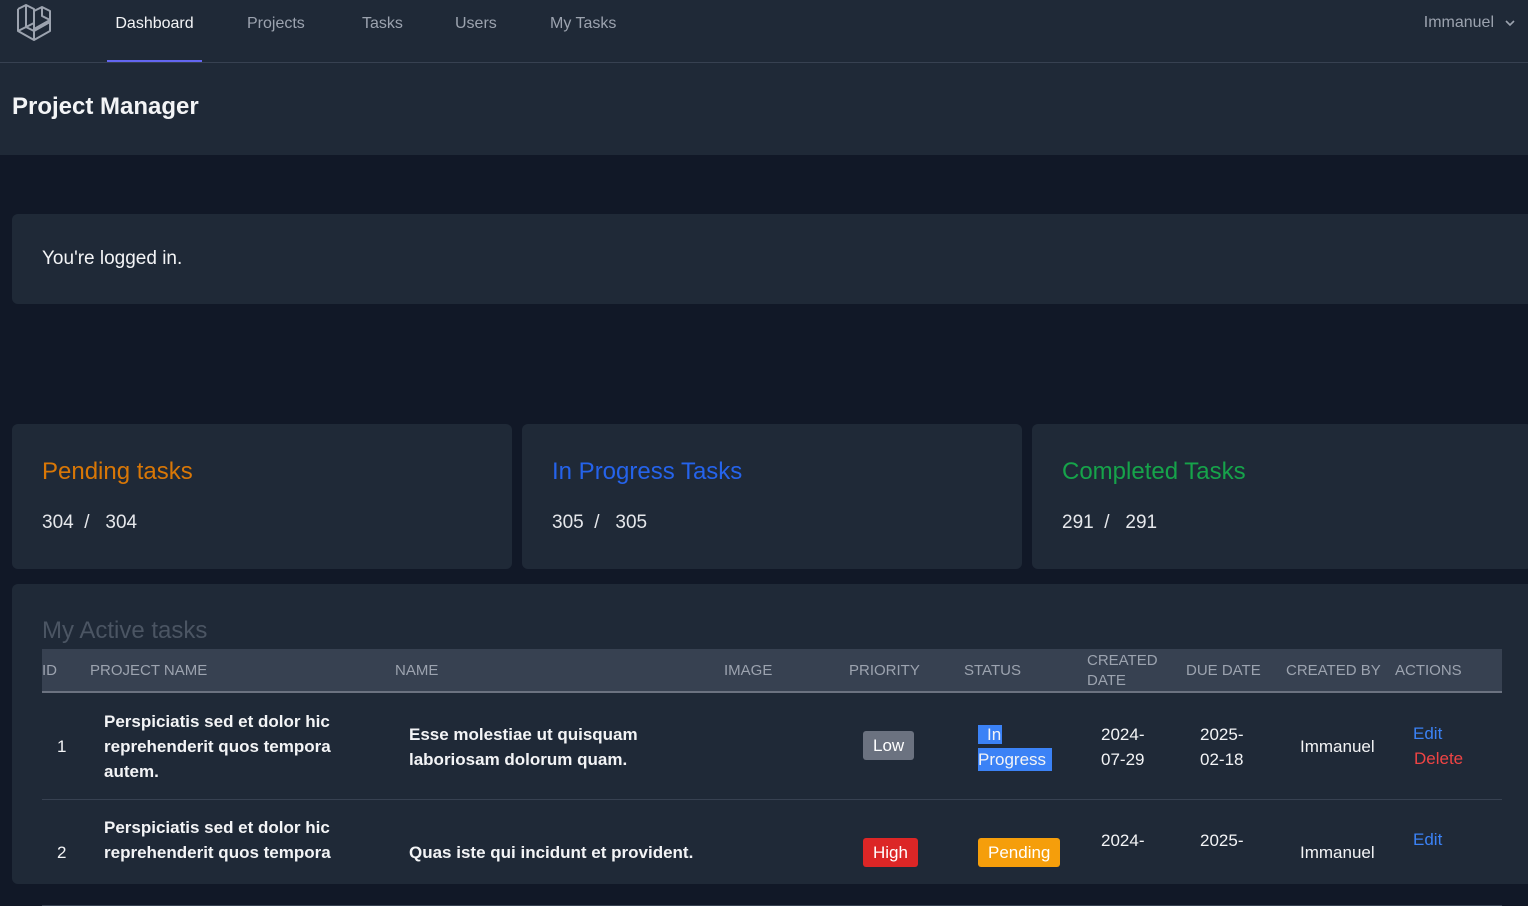 The height and width of the screenshot is (906, 1528). What do you see at coordinates (117, 471) in the screenshot?
I see `pending-tasks-title: Pending tasks` at bounding box center [117, 471].